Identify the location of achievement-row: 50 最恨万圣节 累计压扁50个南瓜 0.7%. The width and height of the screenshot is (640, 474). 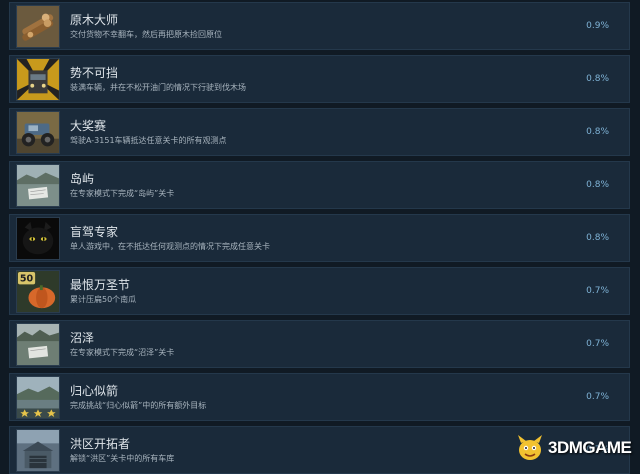
(319, 291).